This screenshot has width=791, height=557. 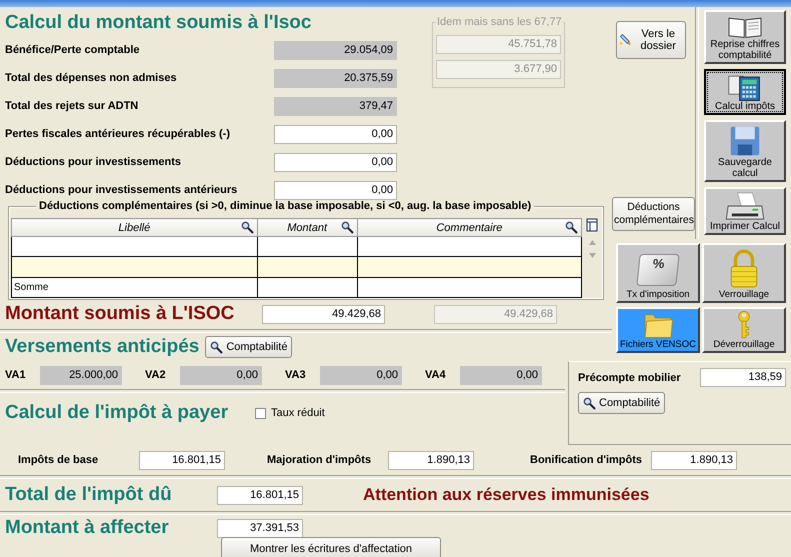 I want to click on printer-icon, so click(x=745, y=206).